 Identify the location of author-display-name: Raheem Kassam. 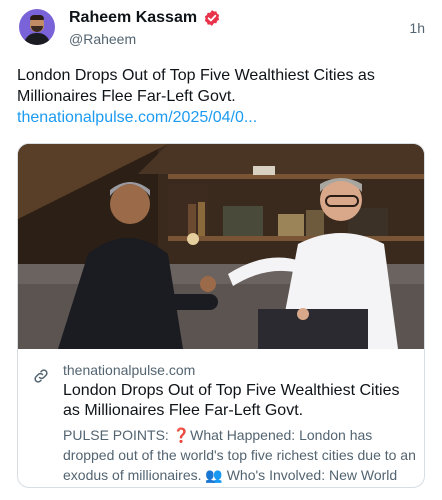
(133, 18).